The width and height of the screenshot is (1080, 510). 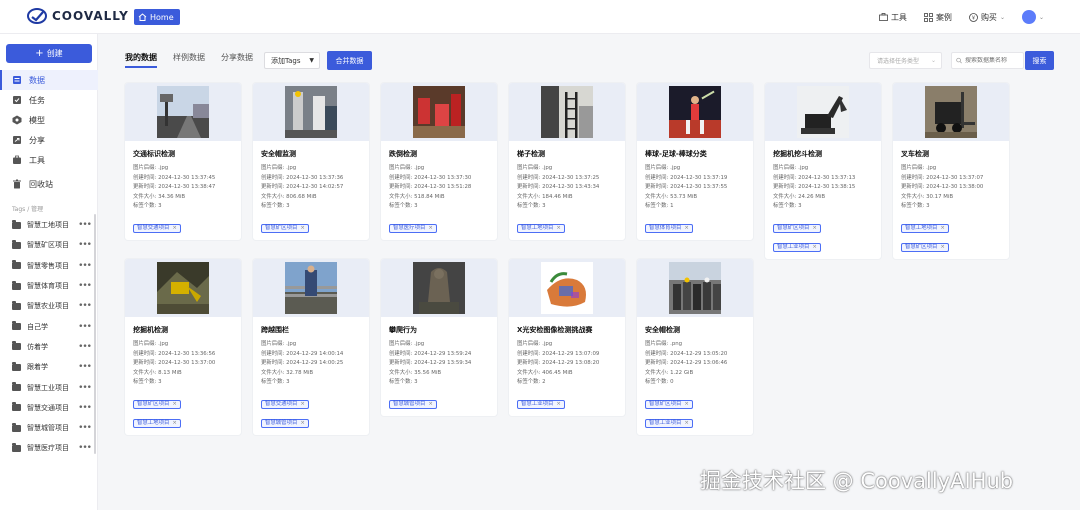 I want to click on project-item: 智慧医疗项目 •••, so click(x=49, y=448).